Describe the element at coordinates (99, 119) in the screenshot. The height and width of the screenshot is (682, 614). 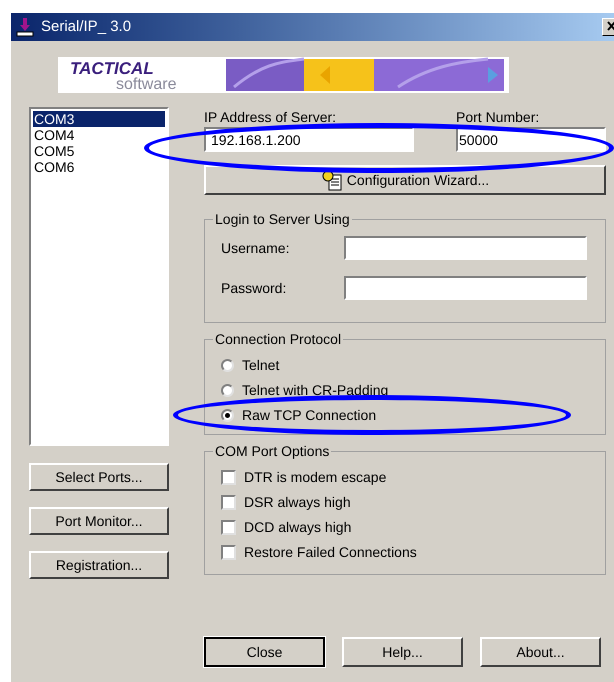
I see `list-item: COM3` at that location.